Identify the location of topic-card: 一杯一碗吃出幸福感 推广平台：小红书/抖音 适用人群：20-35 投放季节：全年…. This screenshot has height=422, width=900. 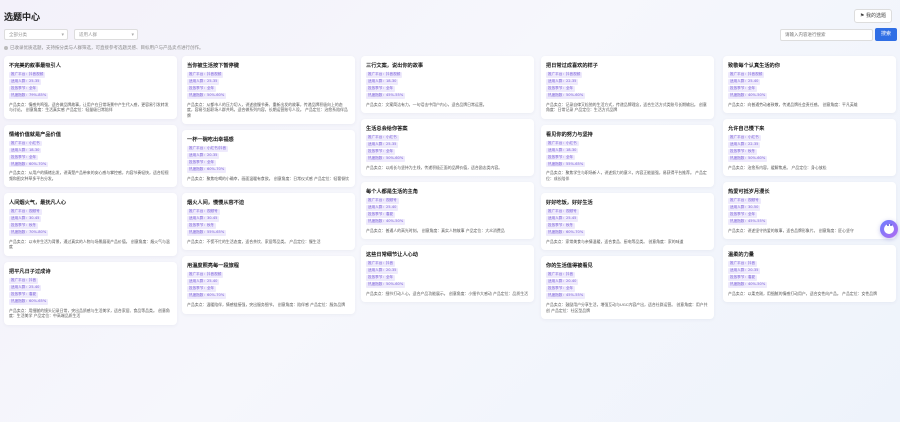
(268, 159).